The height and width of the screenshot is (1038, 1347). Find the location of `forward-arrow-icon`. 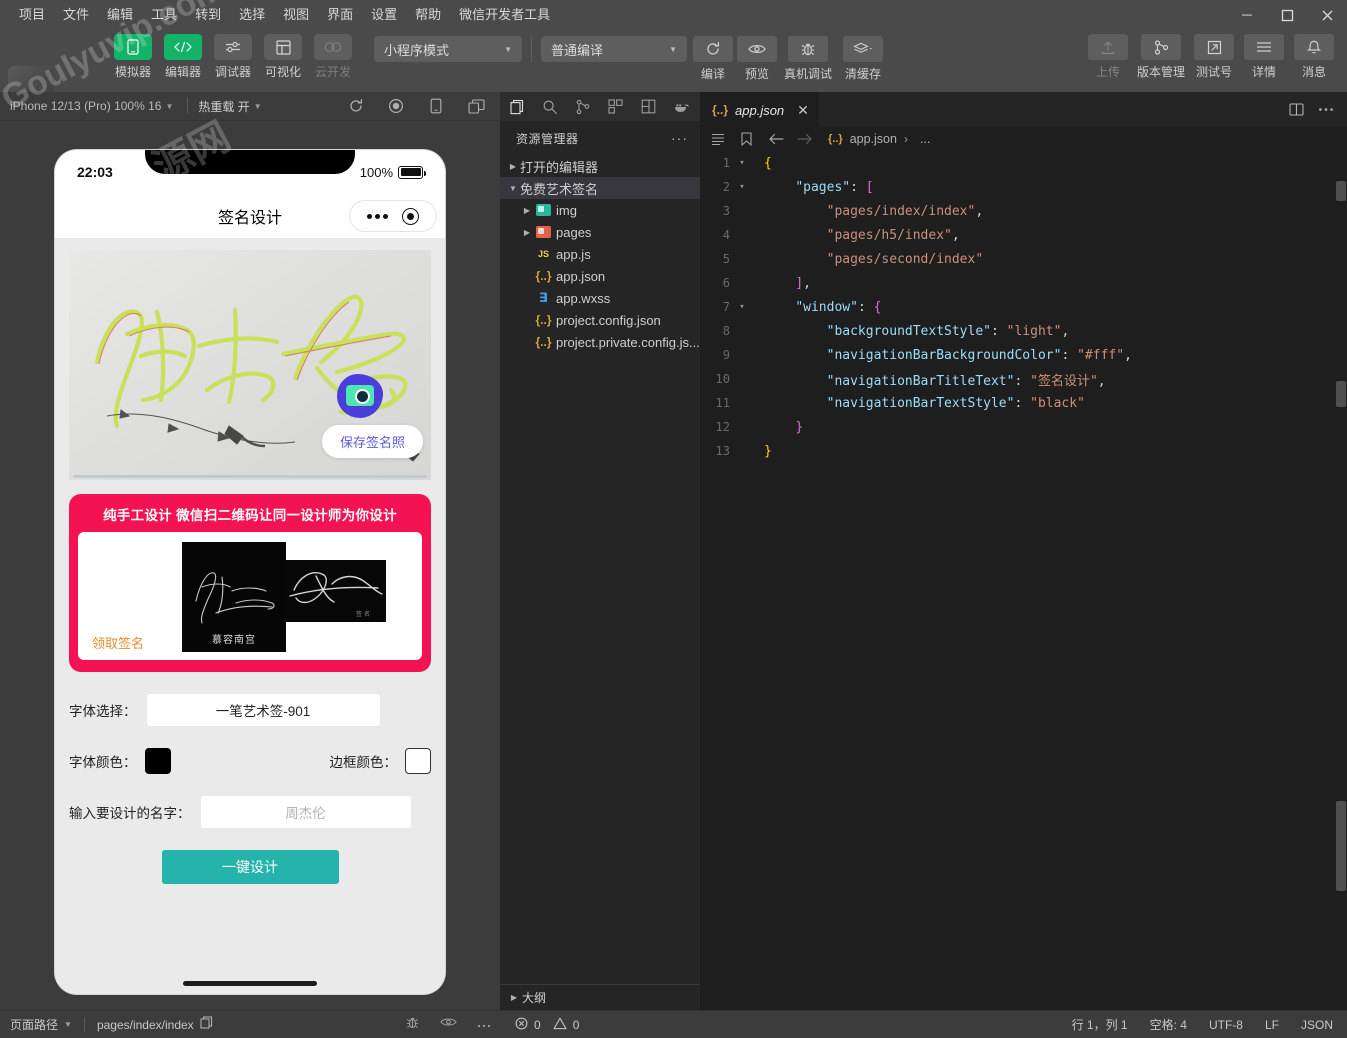

forward-arrow-icon is located at coordinates (804, 139).